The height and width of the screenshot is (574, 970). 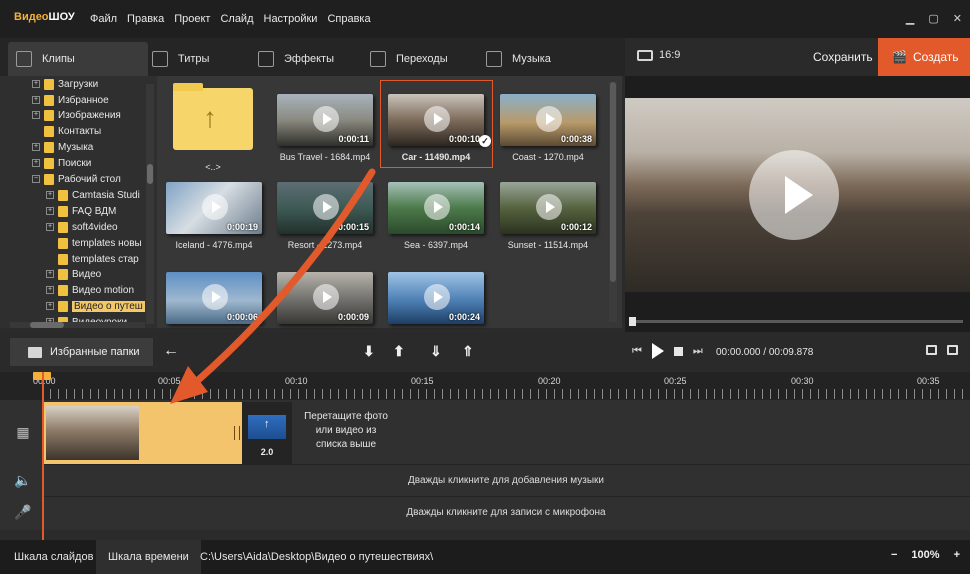 I want to click on tree-item: templates стар, so click(x=98, y=259).